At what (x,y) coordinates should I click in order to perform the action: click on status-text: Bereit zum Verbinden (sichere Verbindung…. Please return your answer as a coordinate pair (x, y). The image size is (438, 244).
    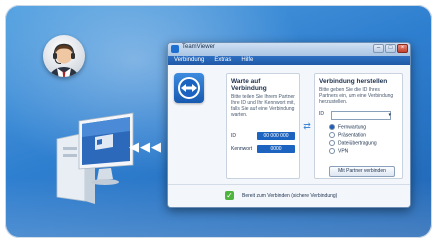
    Looking at the image, I should click on (290, 196).